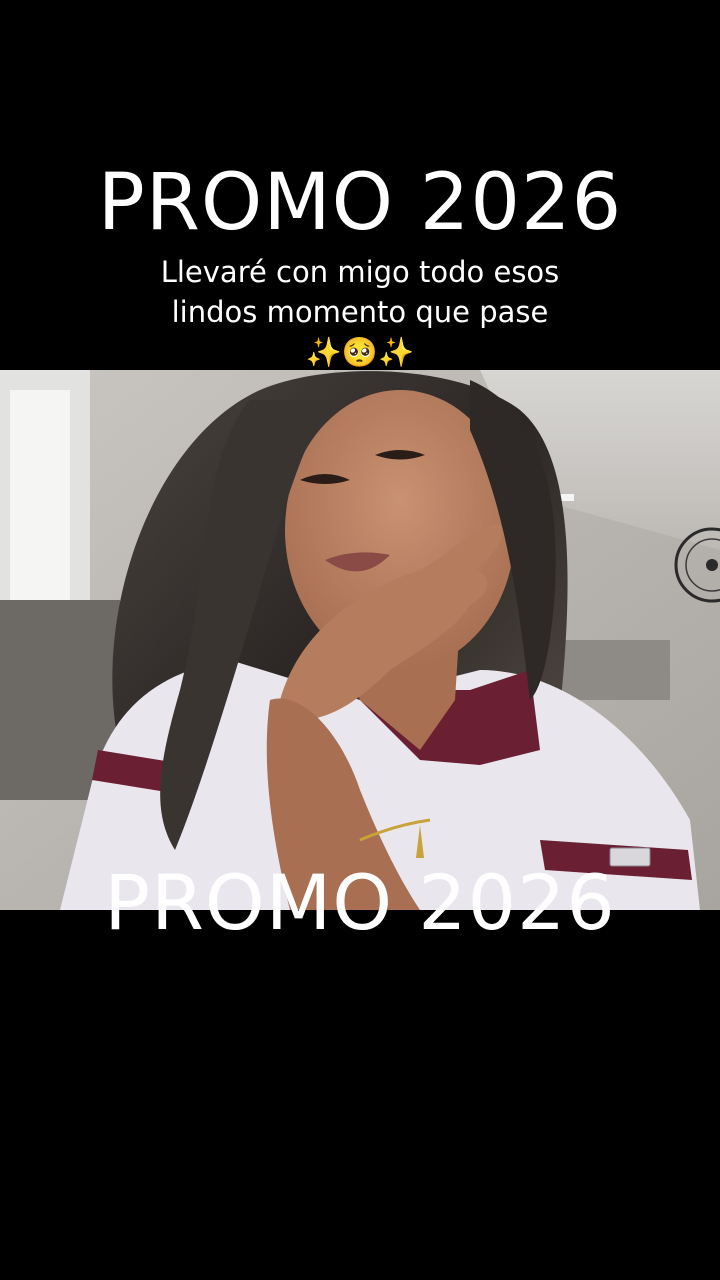 The width and height of the screenshot is (720, 1280). I want to click on caption-line-1: Llevaré con migo todo esos, so click(360, 272).